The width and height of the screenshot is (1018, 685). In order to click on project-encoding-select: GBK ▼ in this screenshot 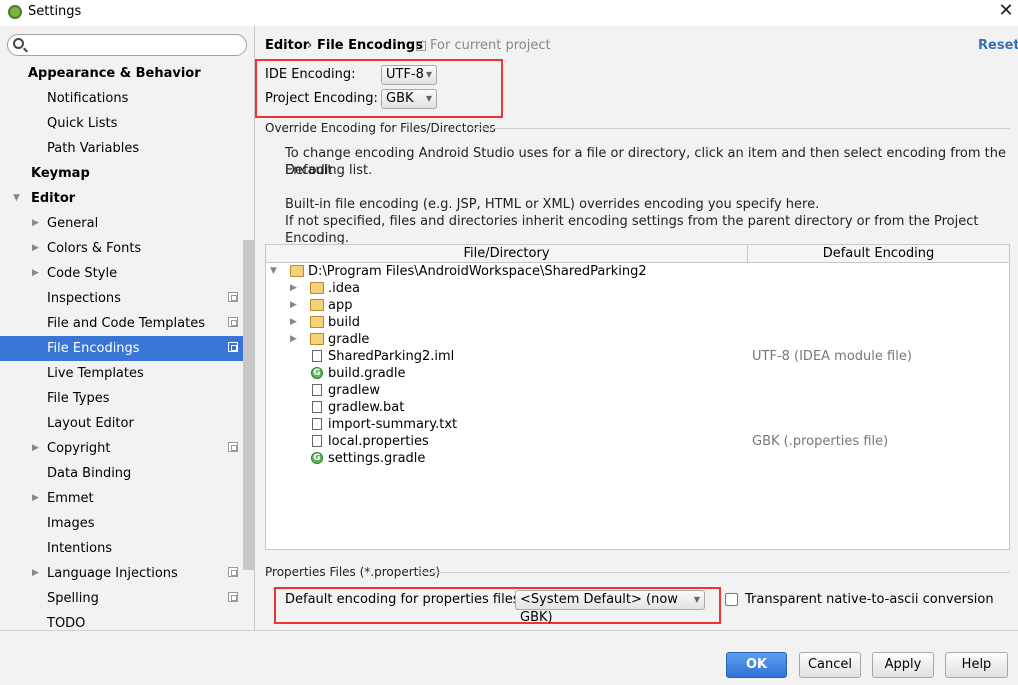, I will do `click(409, 99)`.